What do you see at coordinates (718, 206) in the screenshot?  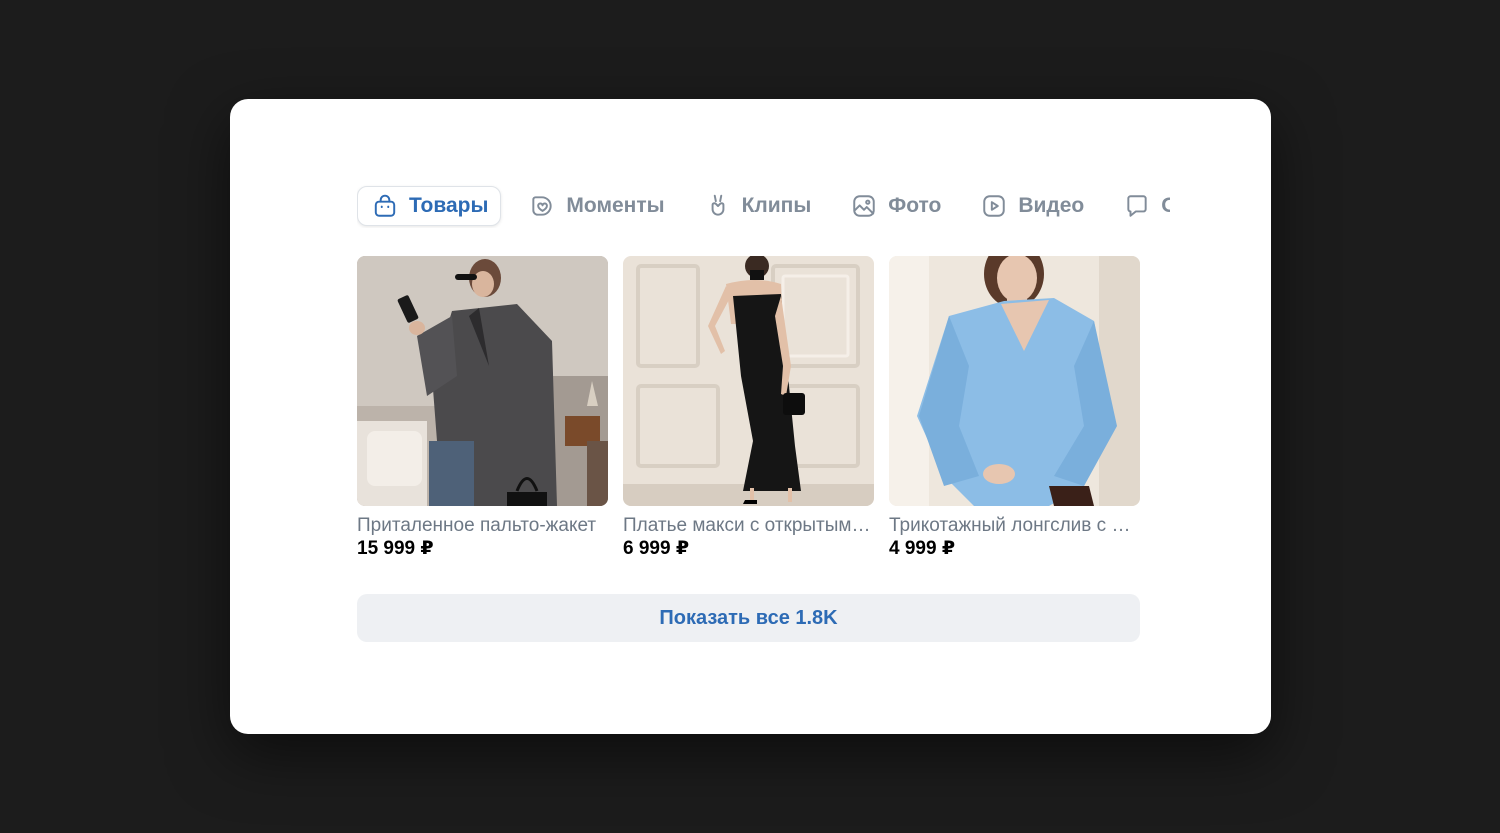 I see `clips-icon` at bounding box center [718, 206].